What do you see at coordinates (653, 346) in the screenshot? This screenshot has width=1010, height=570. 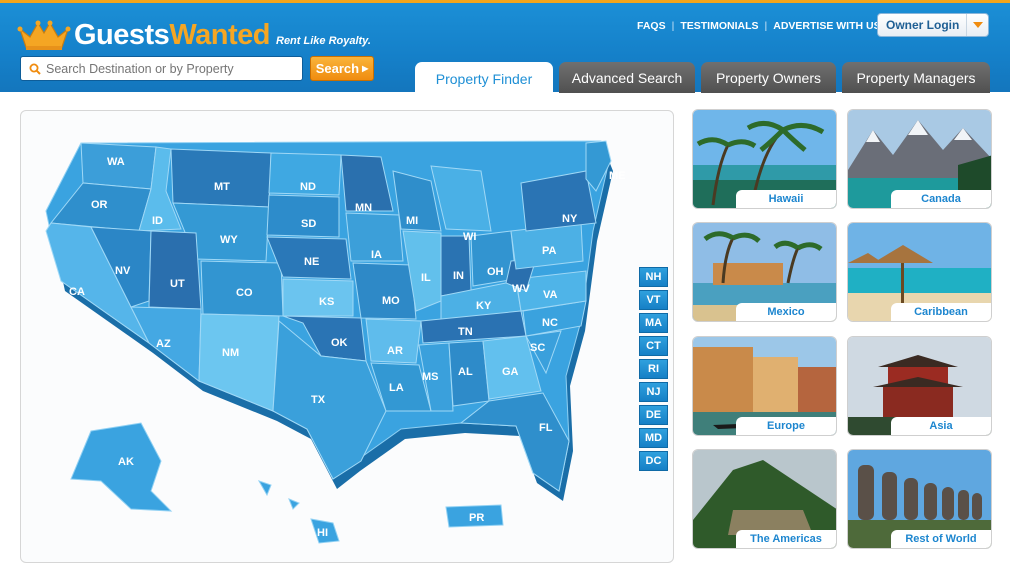 I see `state-button-ct: CT` at bounding box center [653, 346].